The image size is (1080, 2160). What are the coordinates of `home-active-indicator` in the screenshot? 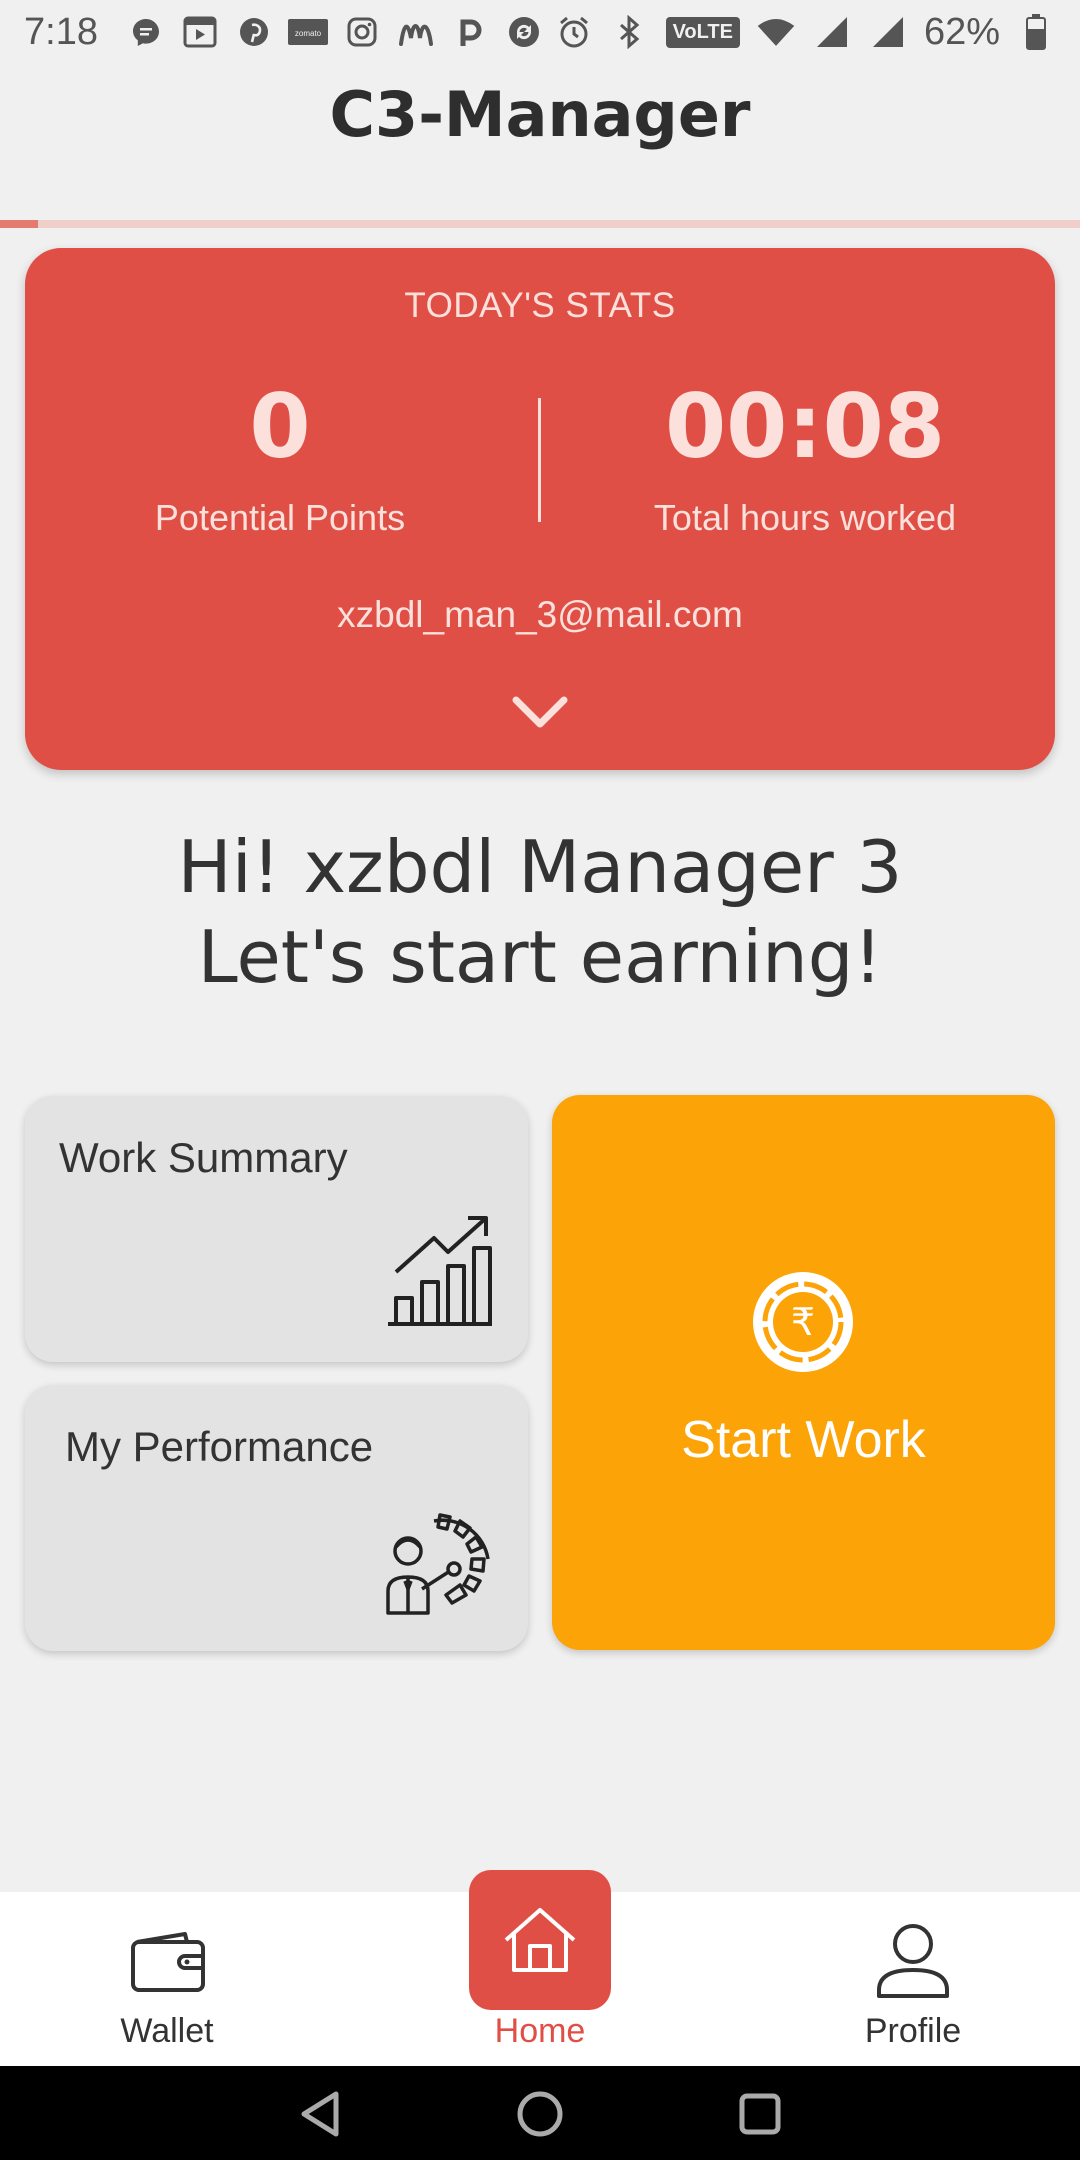 It's located at (540, 1940).